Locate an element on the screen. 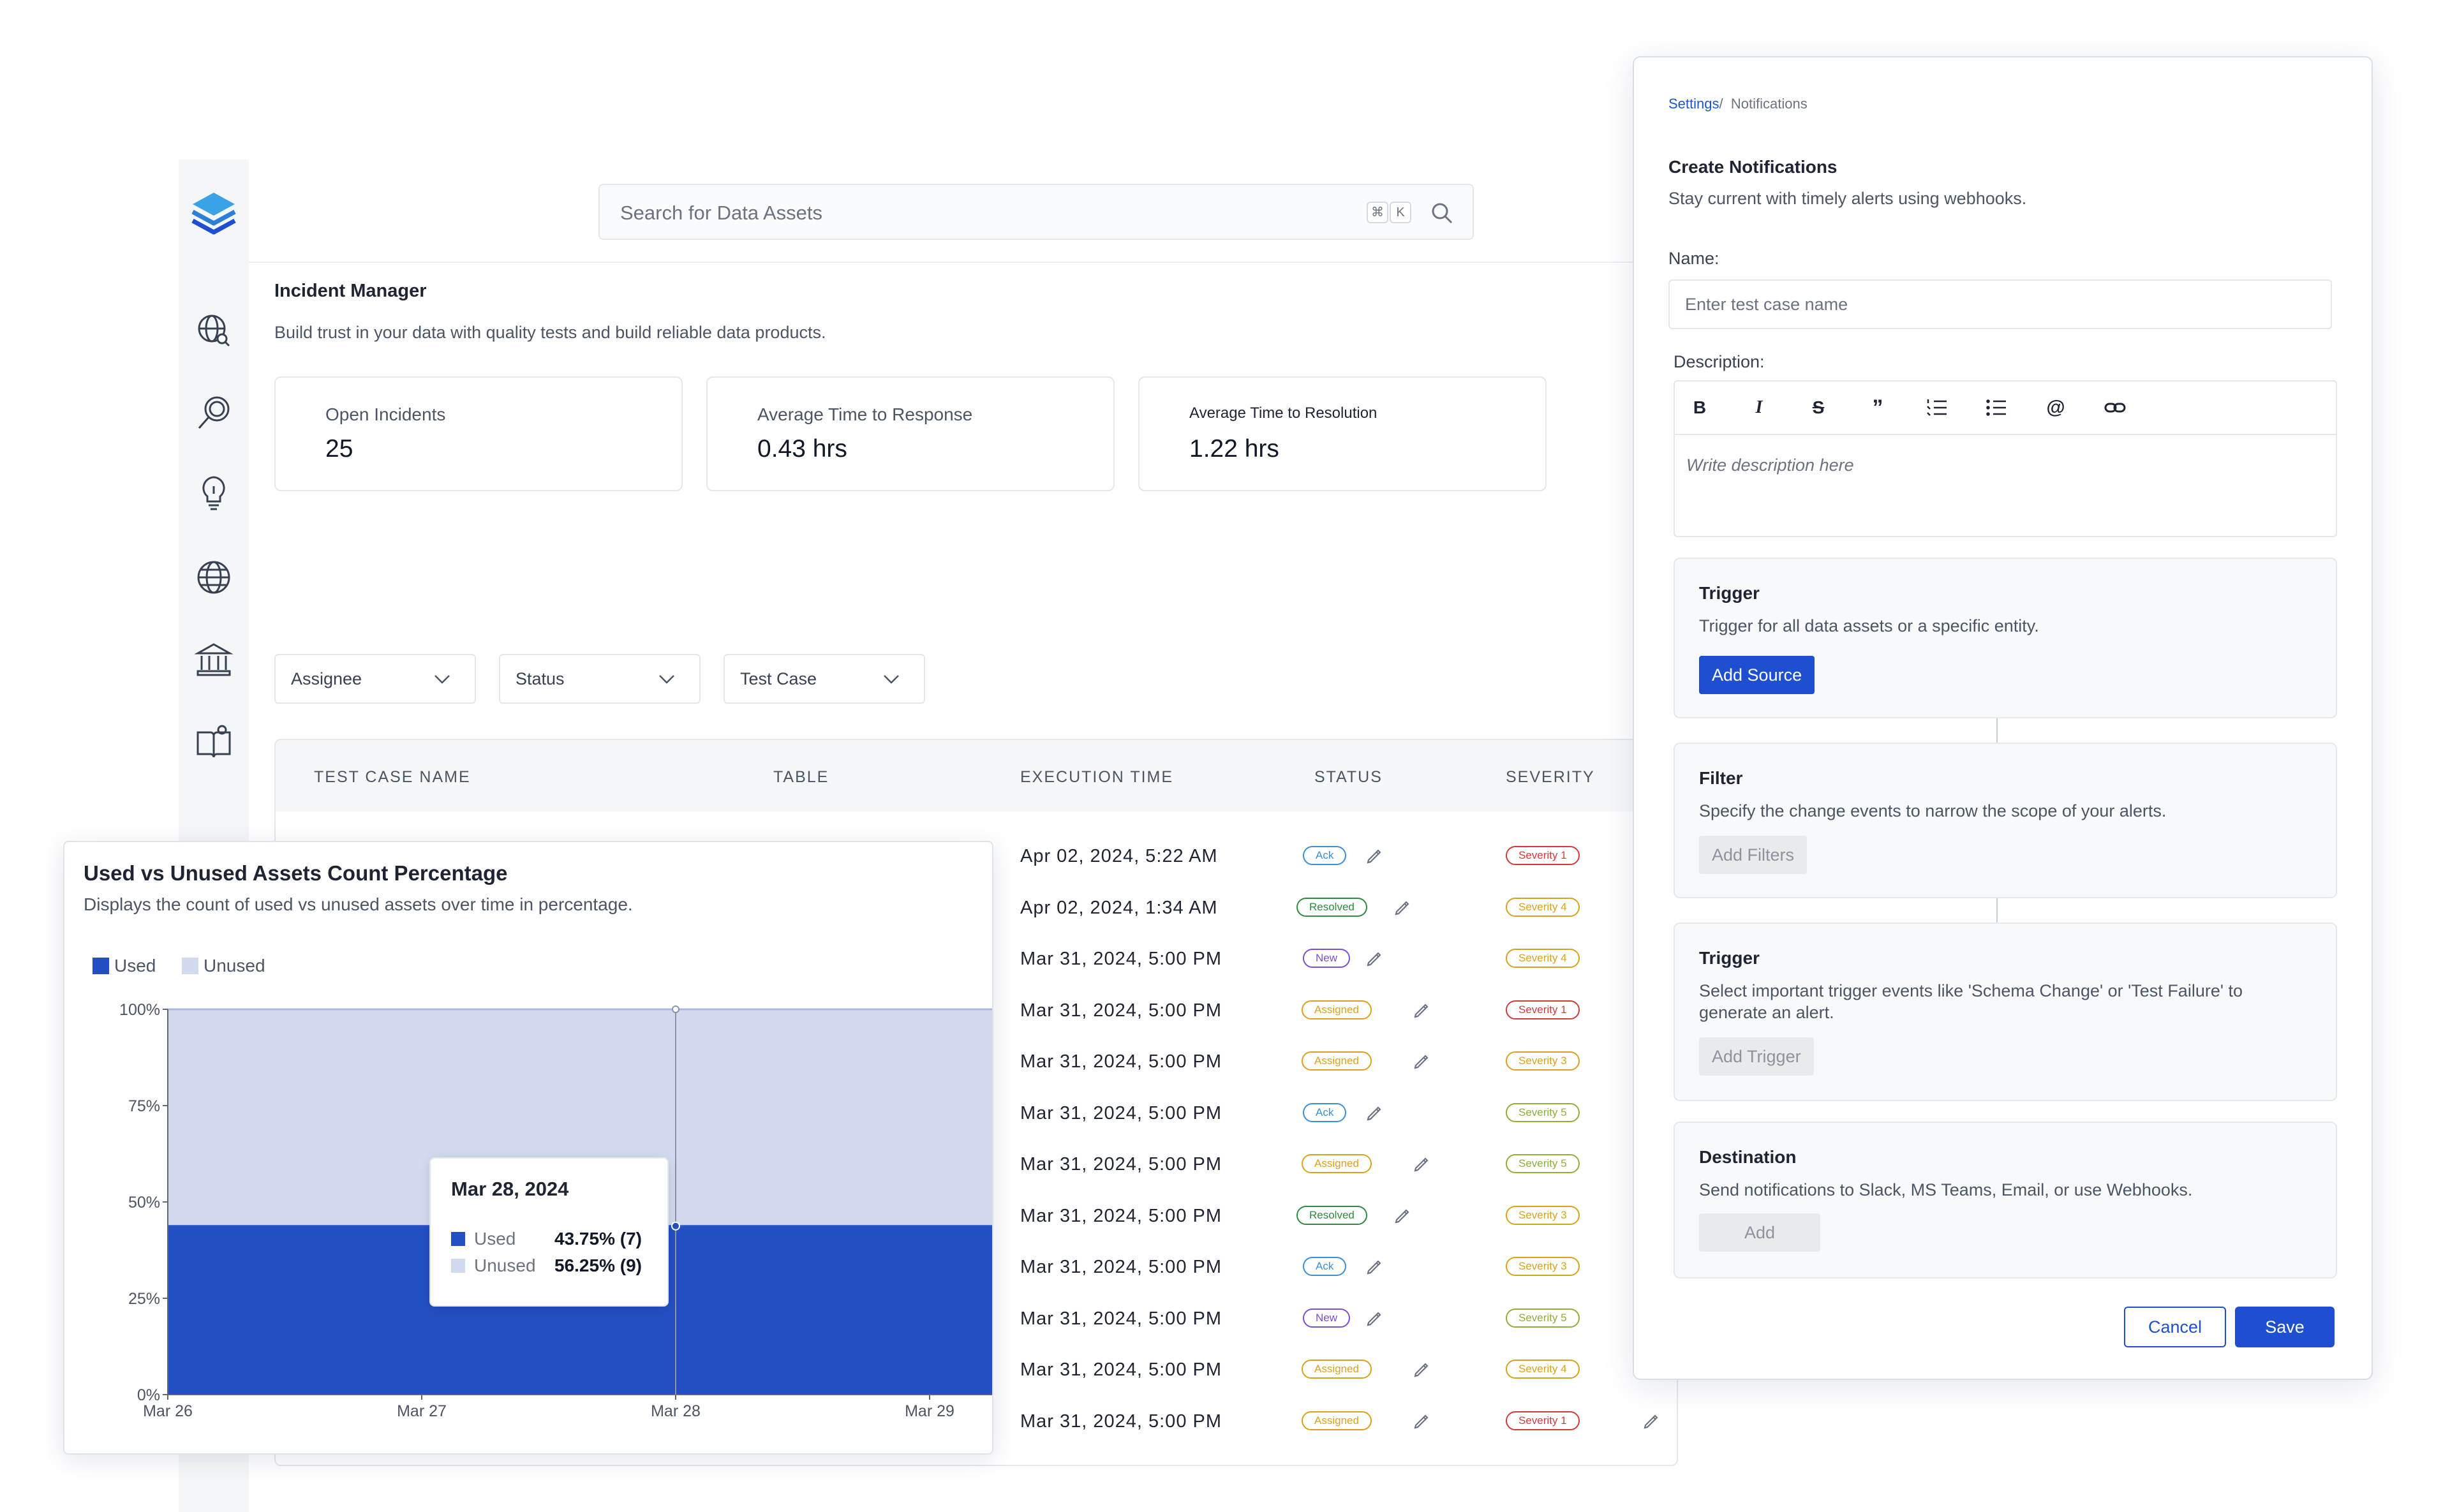  editor-toolbar: B I S ” @ is located at coordinates (2005, 408).